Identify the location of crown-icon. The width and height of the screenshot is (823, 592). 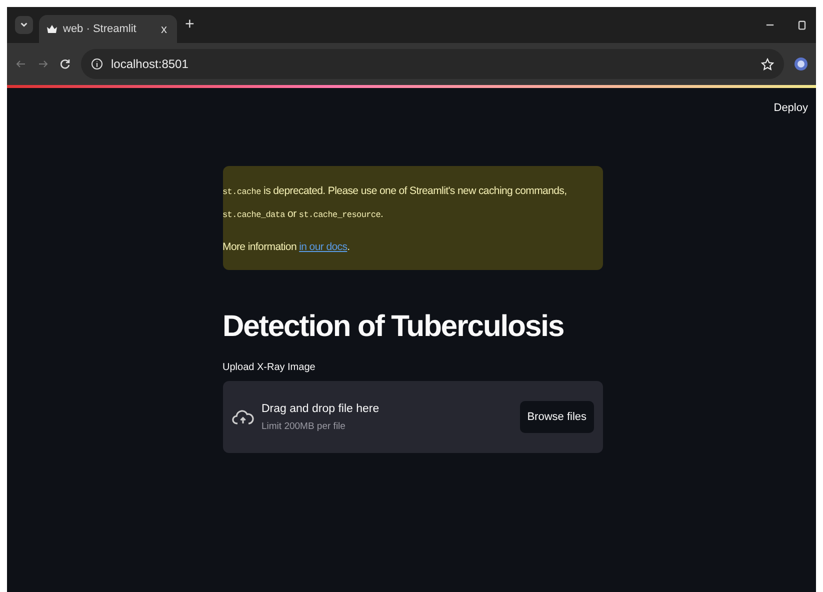
(52, 29).